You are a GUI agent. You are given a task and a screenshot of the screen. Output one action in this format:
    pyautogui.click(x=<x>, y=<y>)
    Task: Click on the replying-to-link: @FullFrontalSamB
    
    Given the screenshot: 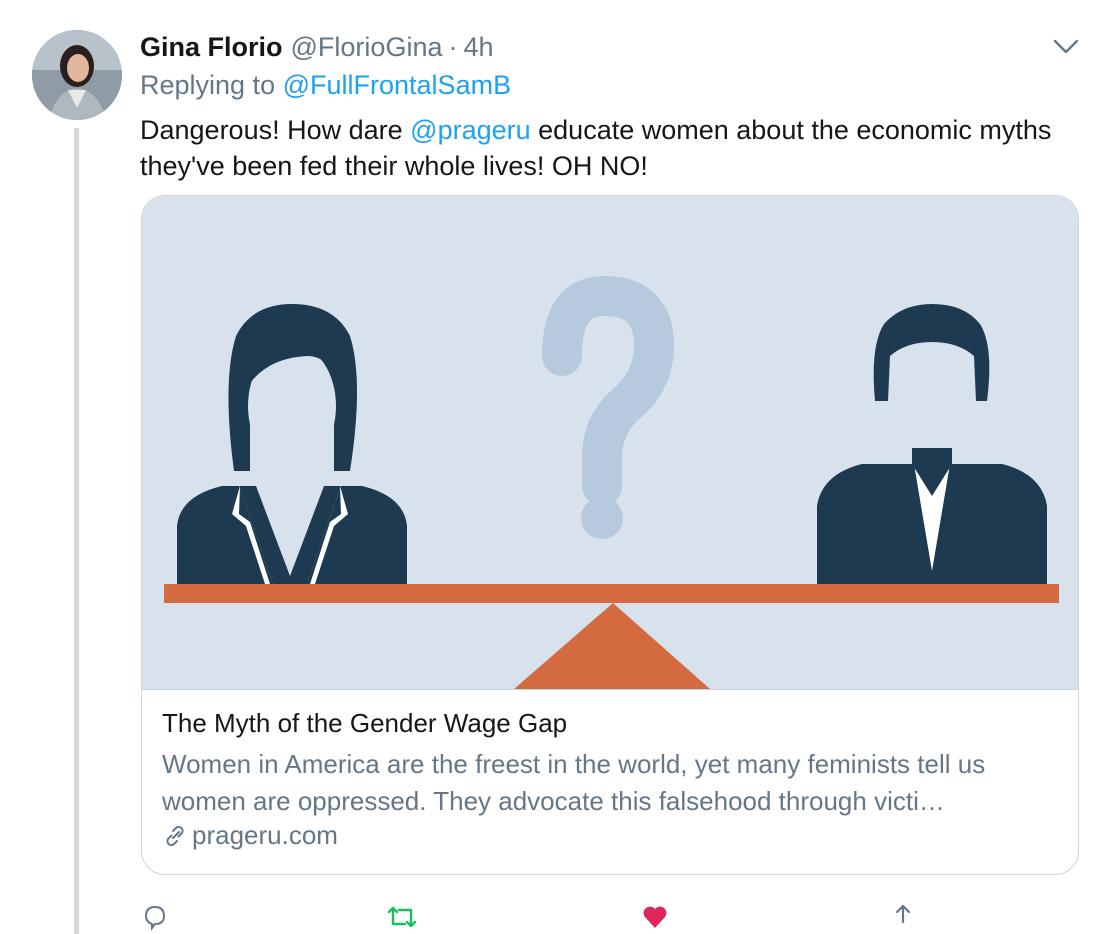 What is the action you would take?
    pyautogui.click(x=397, y=85)
    